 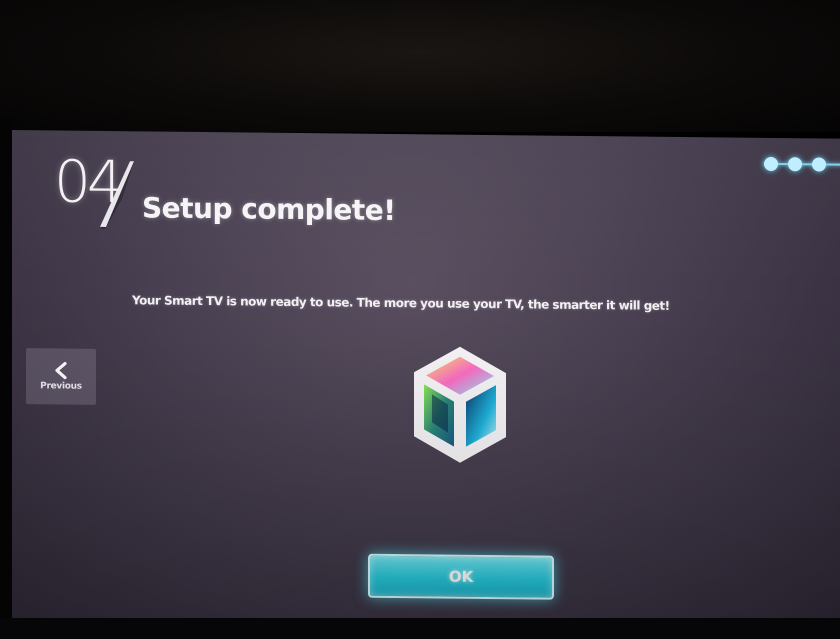 I want to click on progress-indicator, so click(x=802, y=164).